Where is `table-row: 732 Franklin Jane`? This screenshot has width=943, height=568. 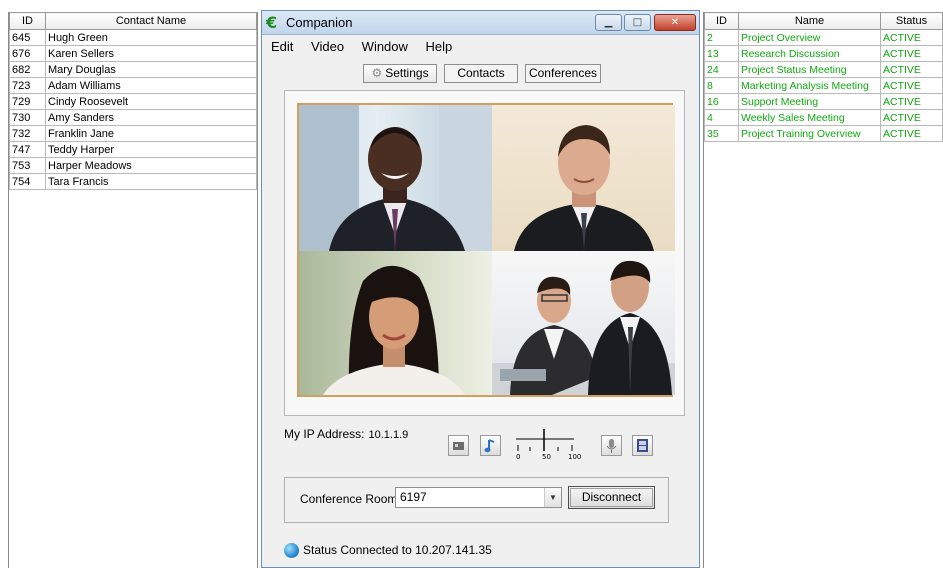 table-row: 732 Franklin Jane is located at coordinates (133, 133).